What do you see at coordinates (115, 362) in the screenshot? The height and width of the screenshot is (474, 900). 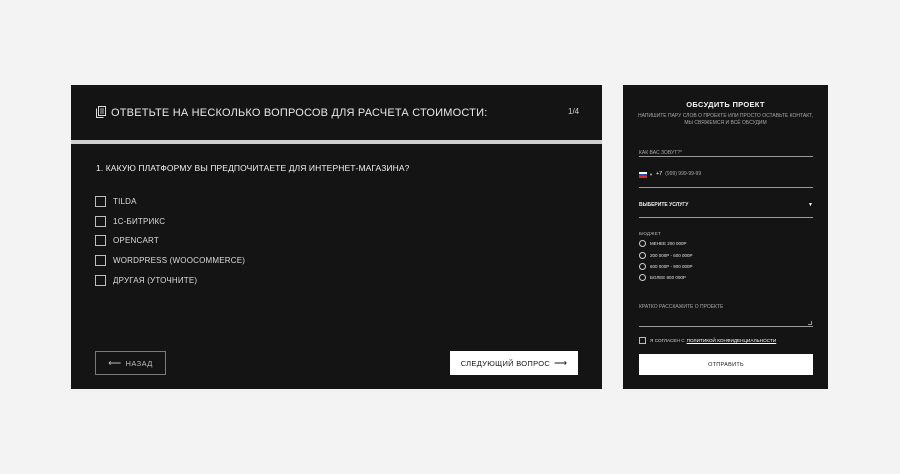 I see `arrow-left-icon: ⟵` at bounding box center [115, 362].